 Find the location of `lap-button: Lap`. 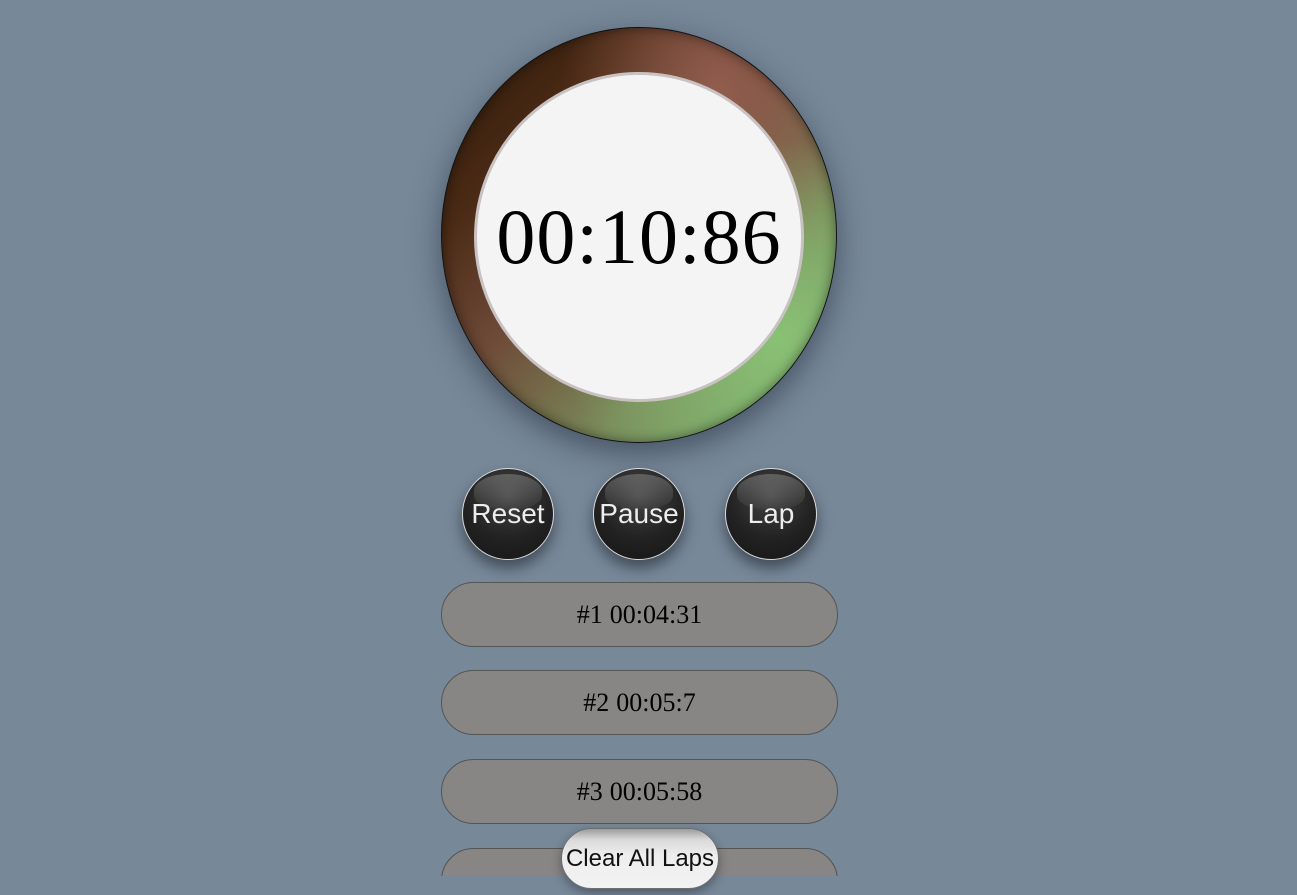

lap-button: Lap is located at coordinates (771, 514).